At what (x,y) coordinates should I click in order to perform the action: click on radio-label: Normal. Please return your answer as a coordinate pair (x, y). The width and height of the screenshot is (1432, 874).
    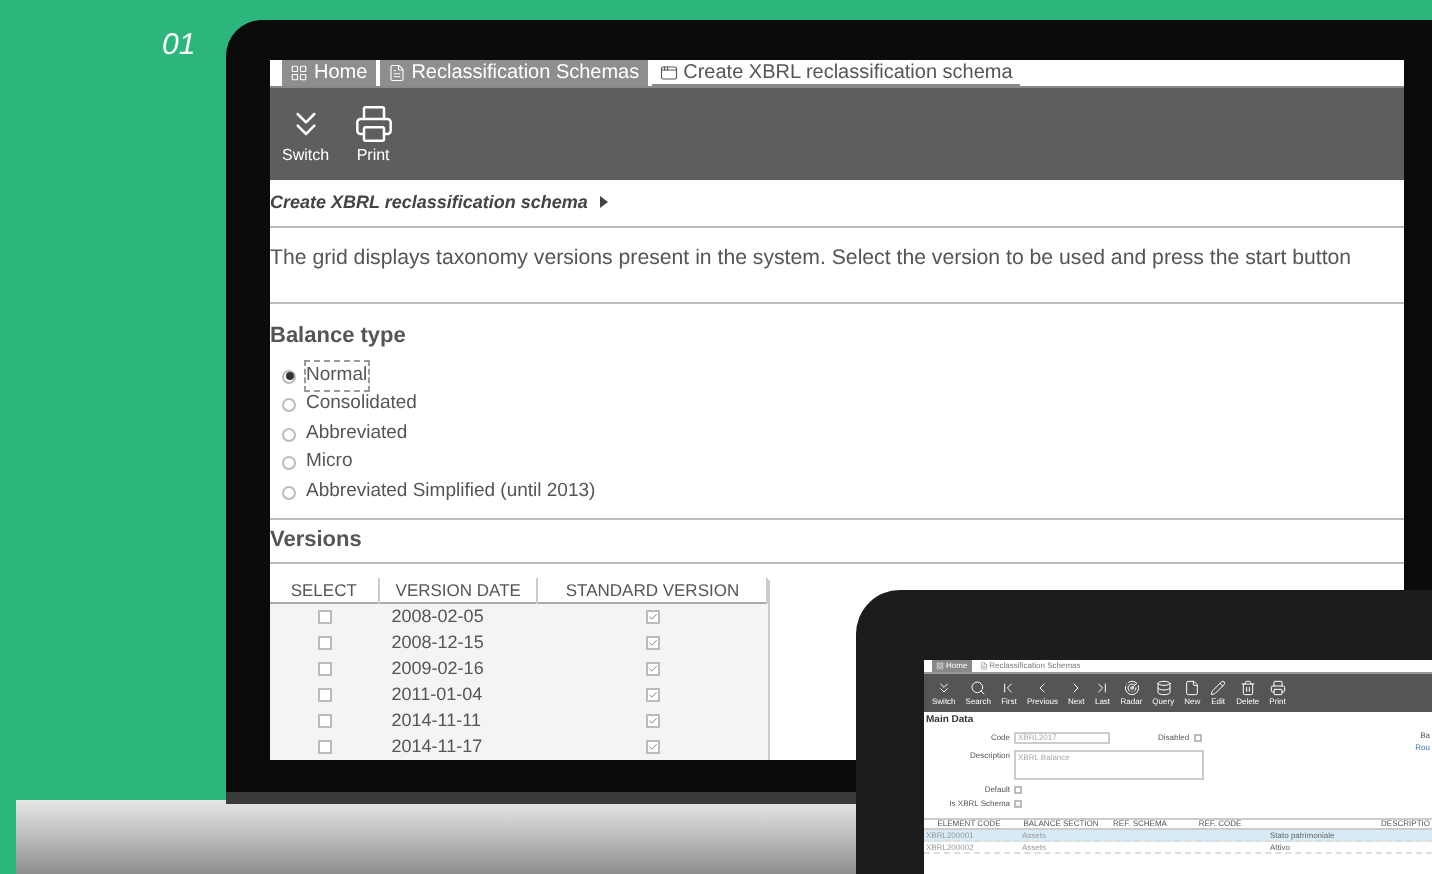
    Looking at the image, I should click on (337, 376).